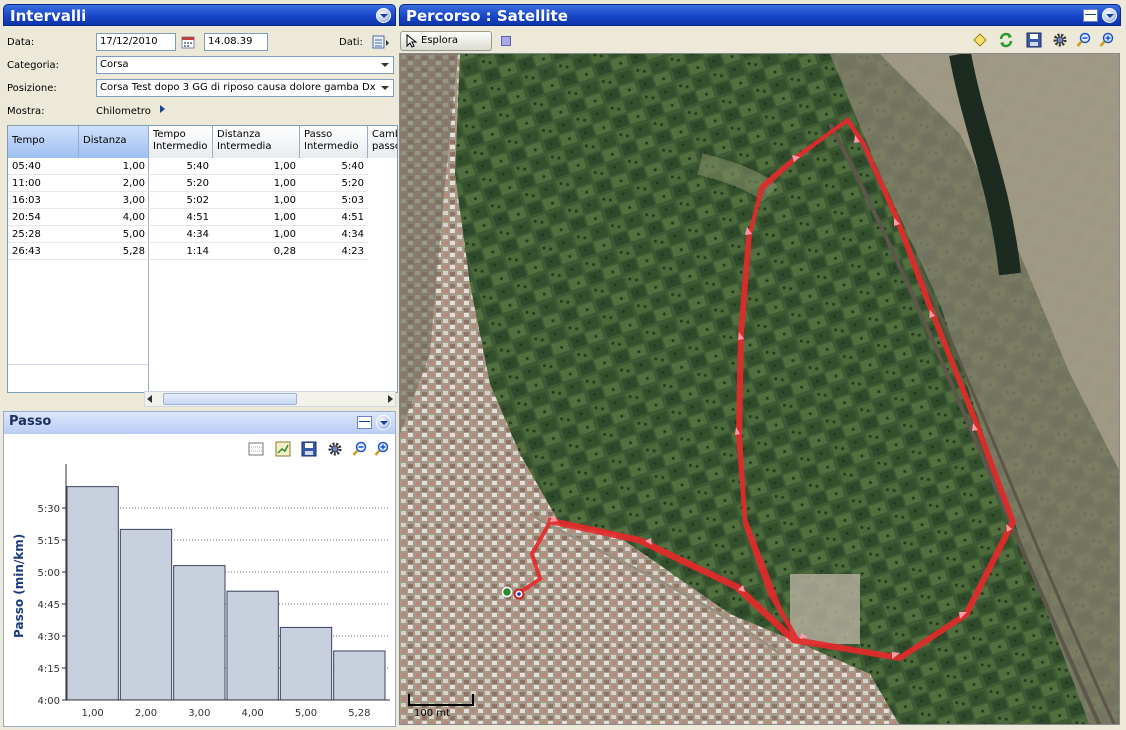 This screenshot has width=1126, height=730. I want to click on data-label: Data:, so click(21, 42).